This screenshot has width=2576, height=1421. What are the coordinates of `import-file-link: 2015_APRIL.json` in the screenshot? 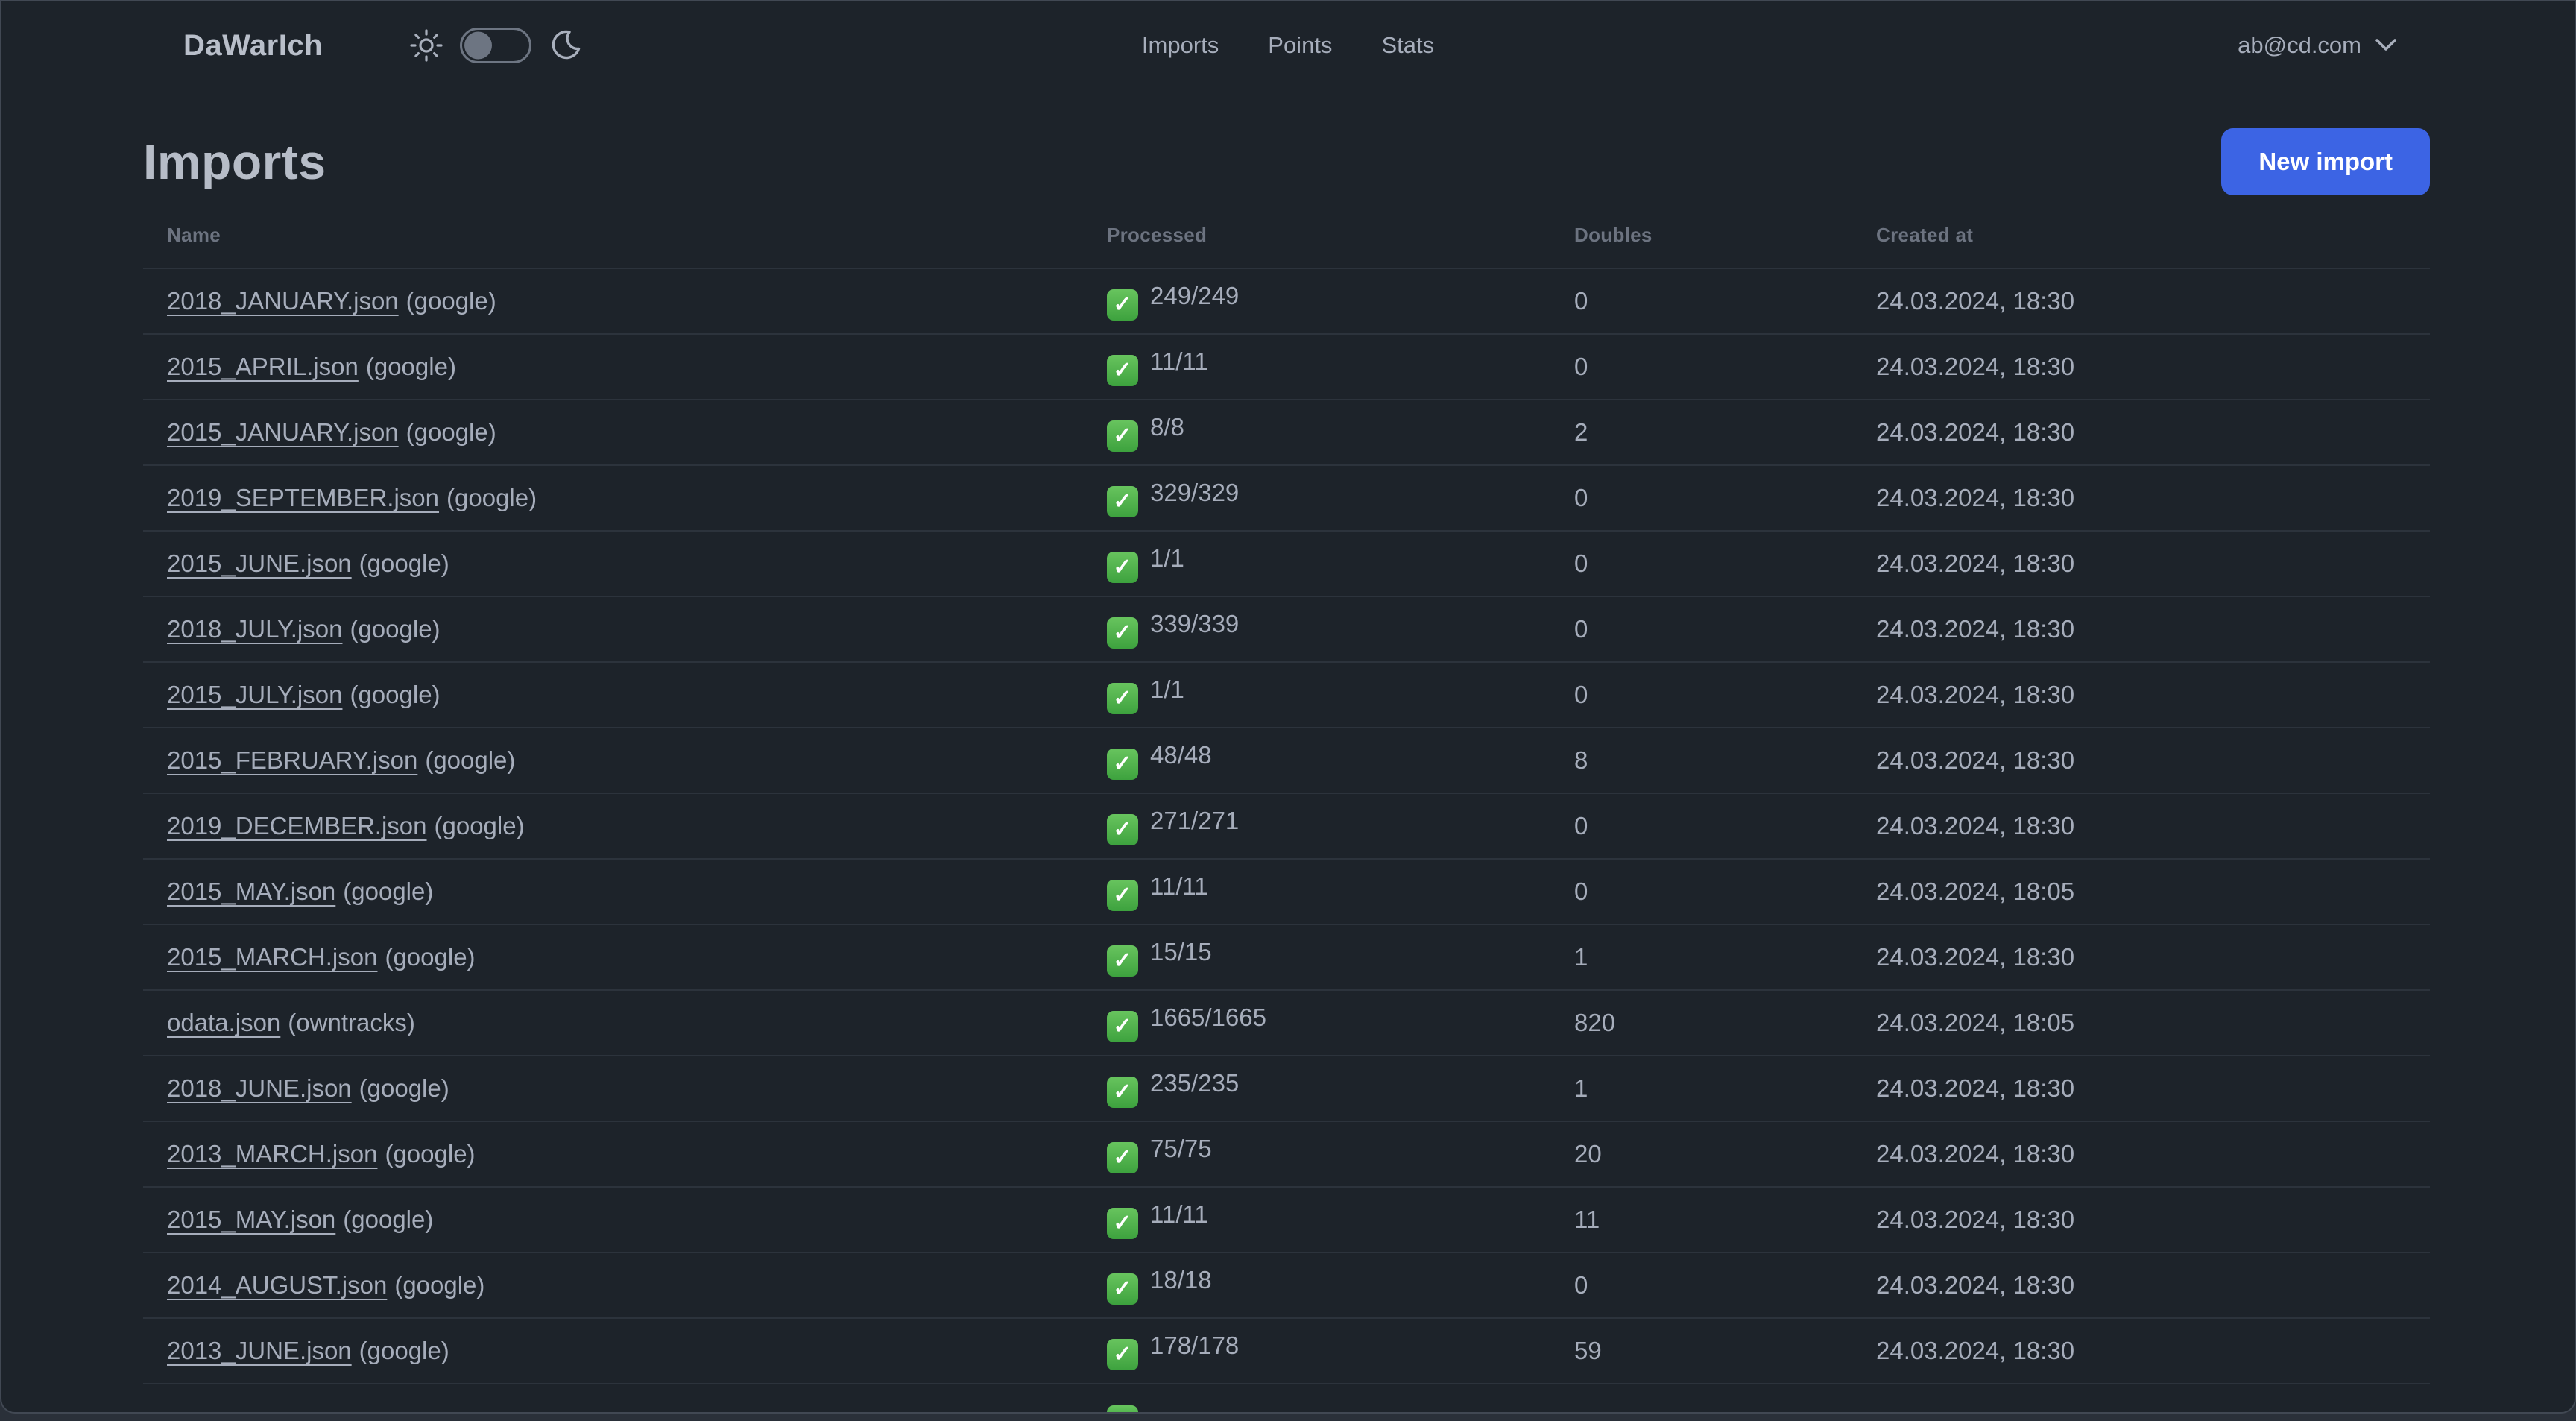 It's located at (263, 366).